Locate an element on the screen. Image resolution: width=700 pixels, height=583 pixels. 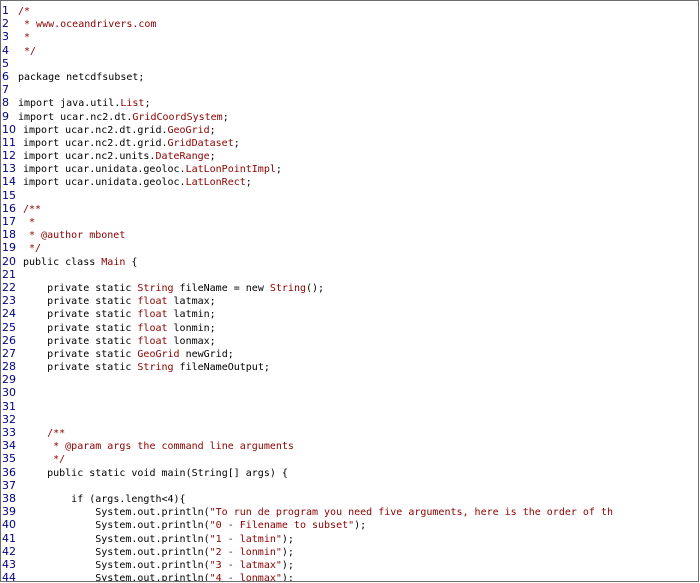
code-token-str: "1 - latmin" is located at coordinates (245, 539).